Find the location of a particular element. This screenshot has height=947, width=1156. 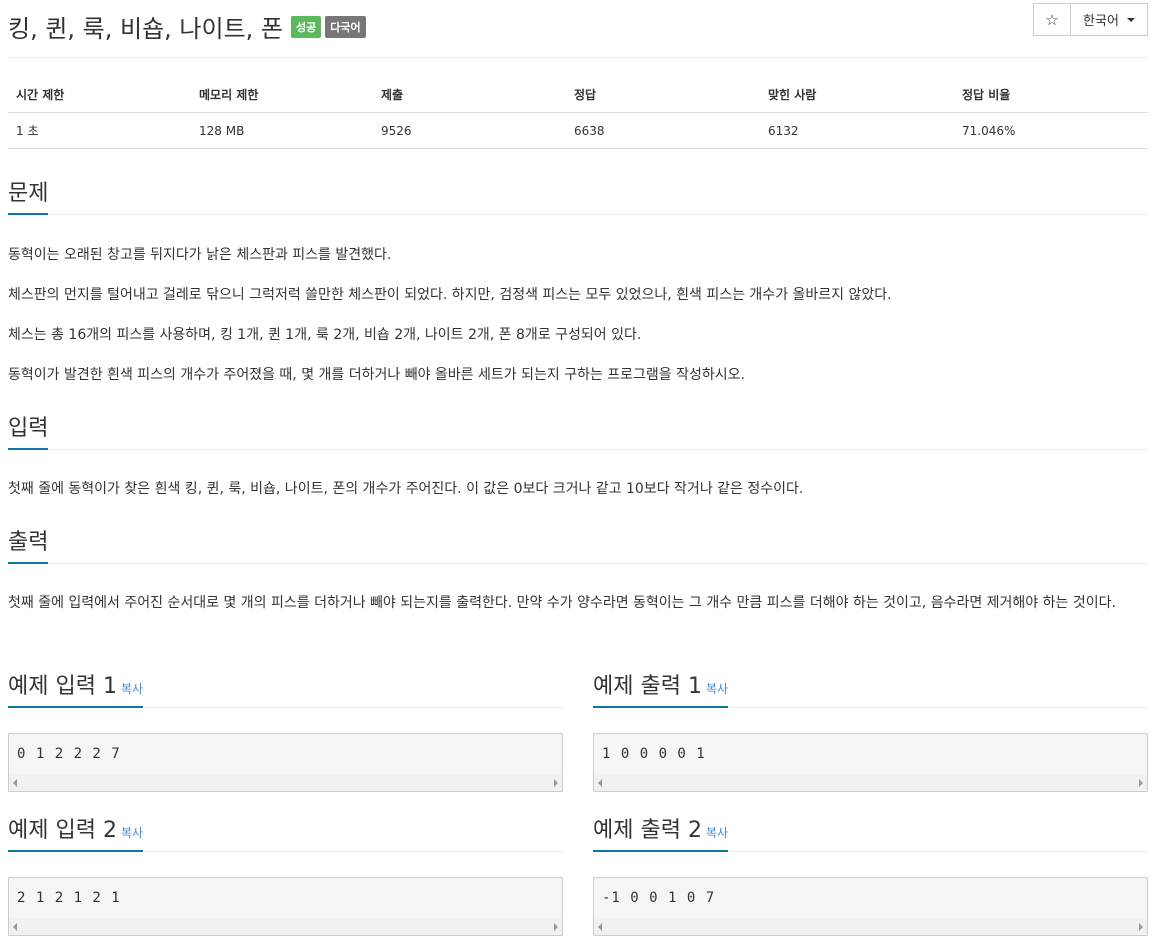

star-icon: ☆ is located at coordinates (1052, 19).